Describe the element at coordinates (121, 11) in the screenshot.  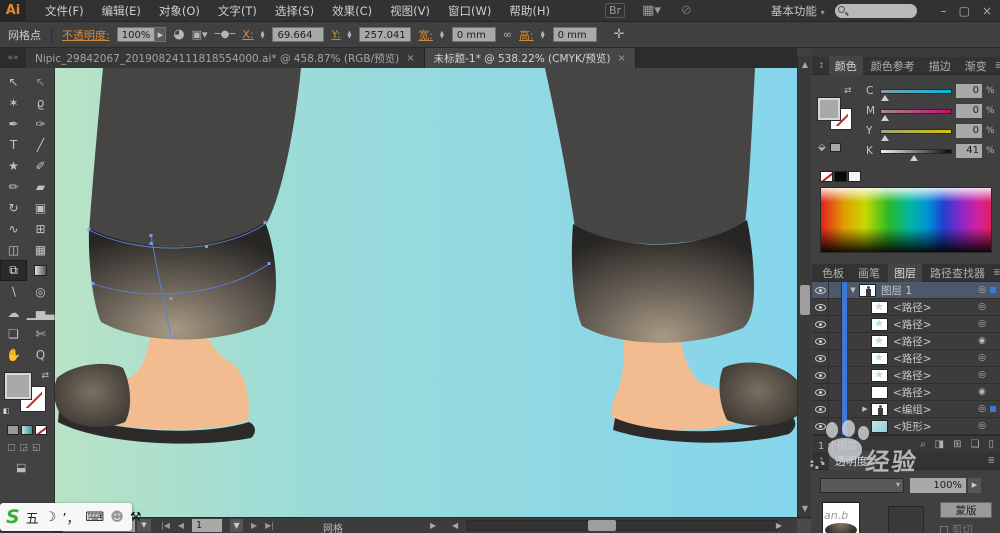
I see `menu-item: 编辑(E)` at that location.